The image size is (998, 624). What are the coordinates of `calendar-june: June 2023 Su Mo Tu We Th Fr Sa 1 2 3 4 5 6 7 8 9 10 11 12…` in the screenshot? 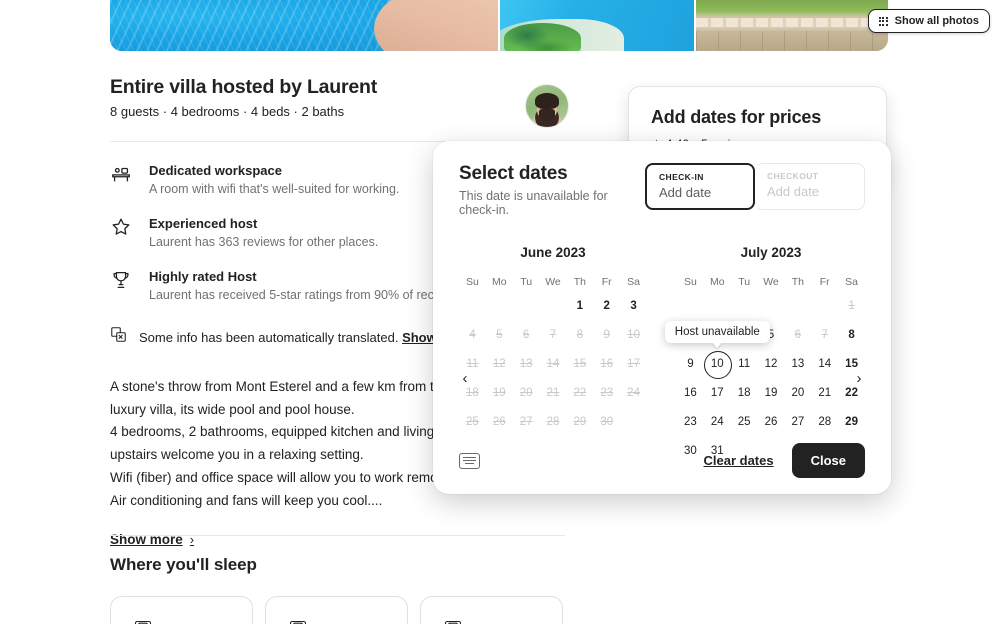 It's located at (553, 353).